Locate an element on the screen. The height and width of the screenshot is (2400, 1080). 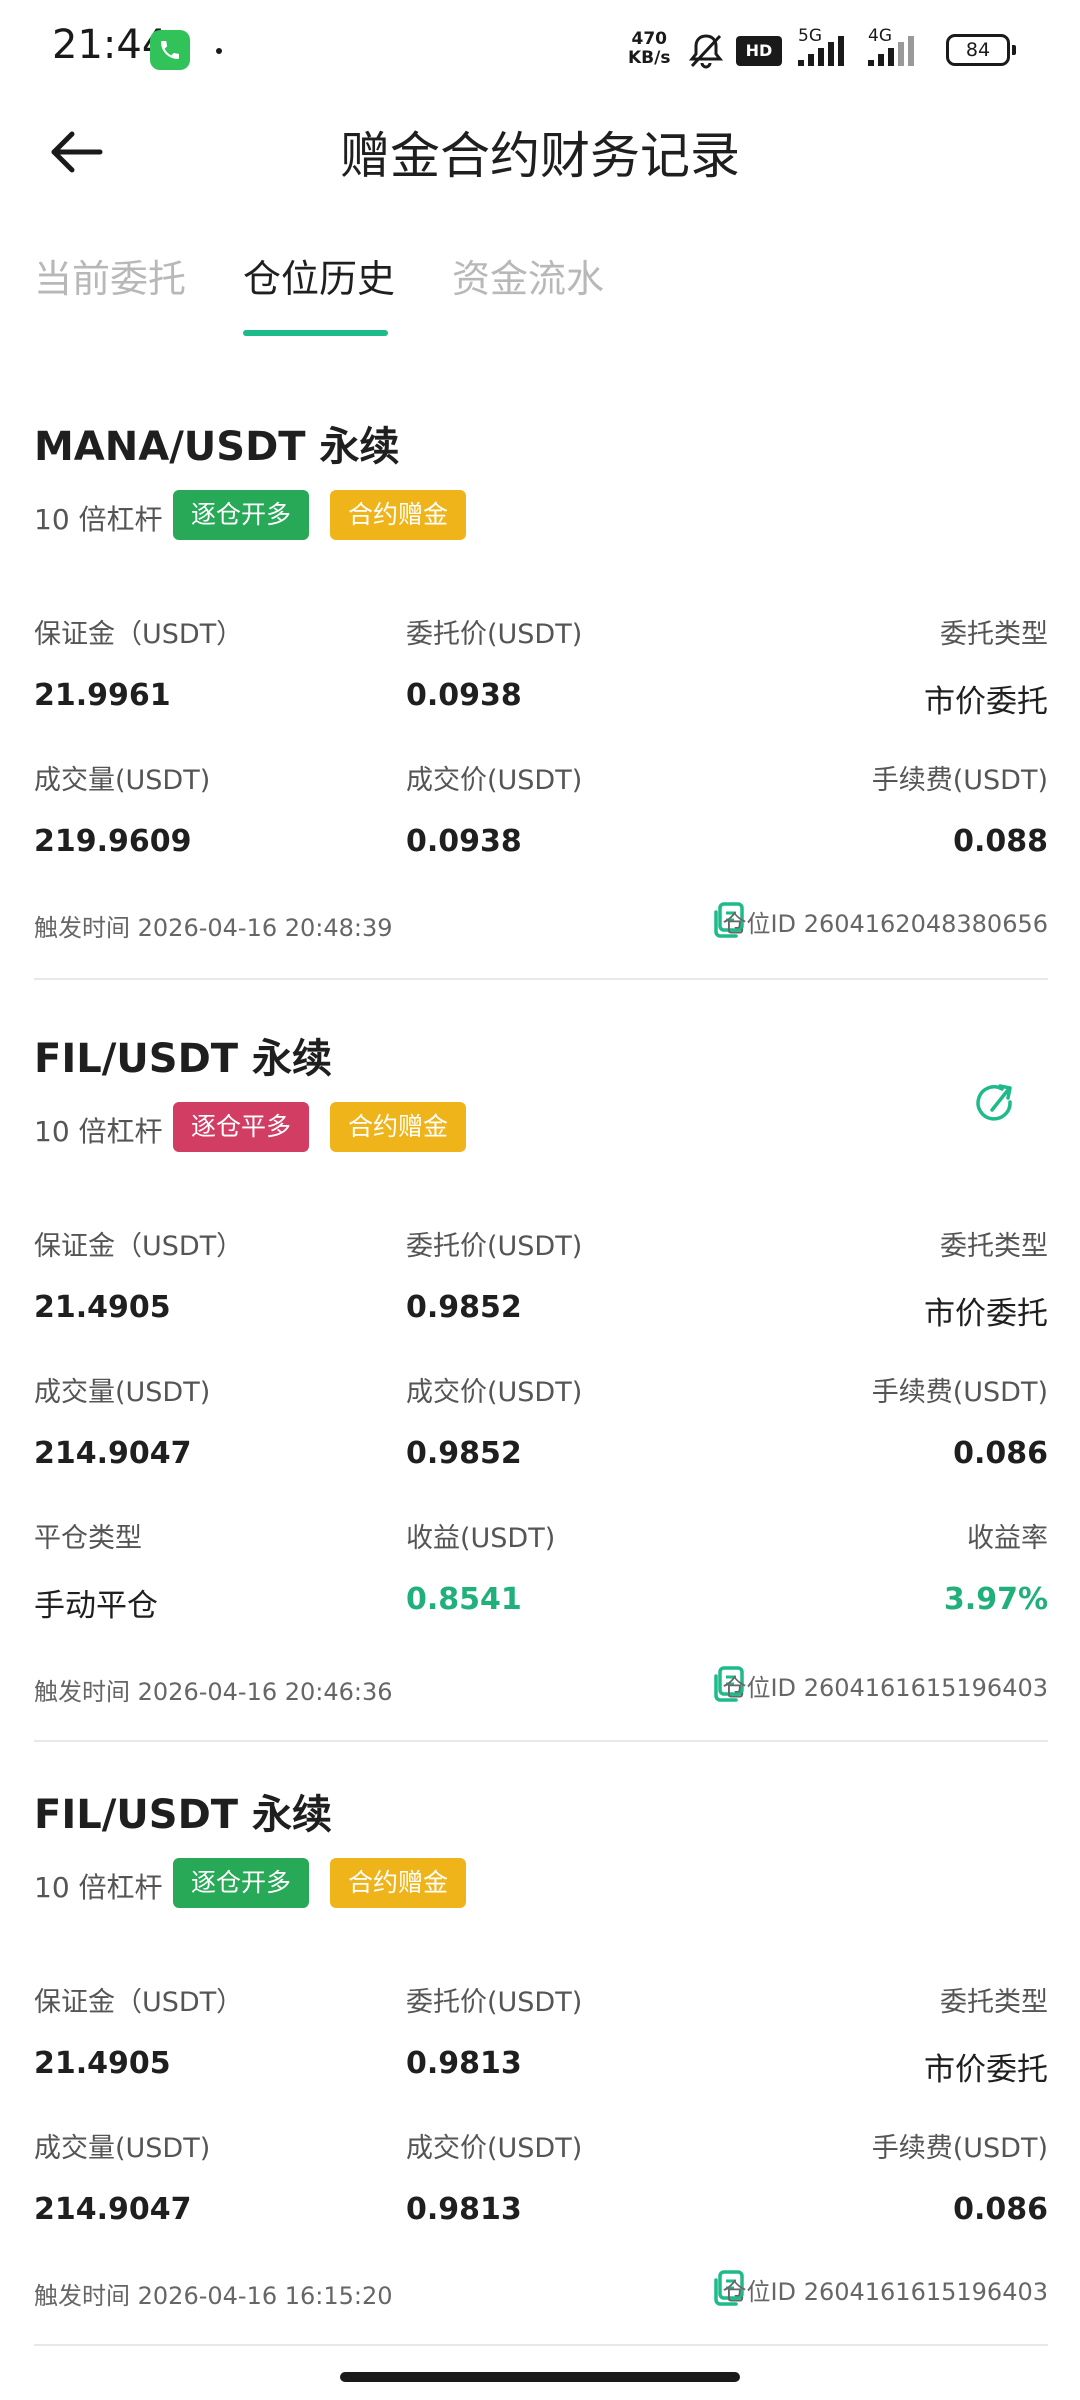
share-refresh-icon is located at coordinates (995, 1105).